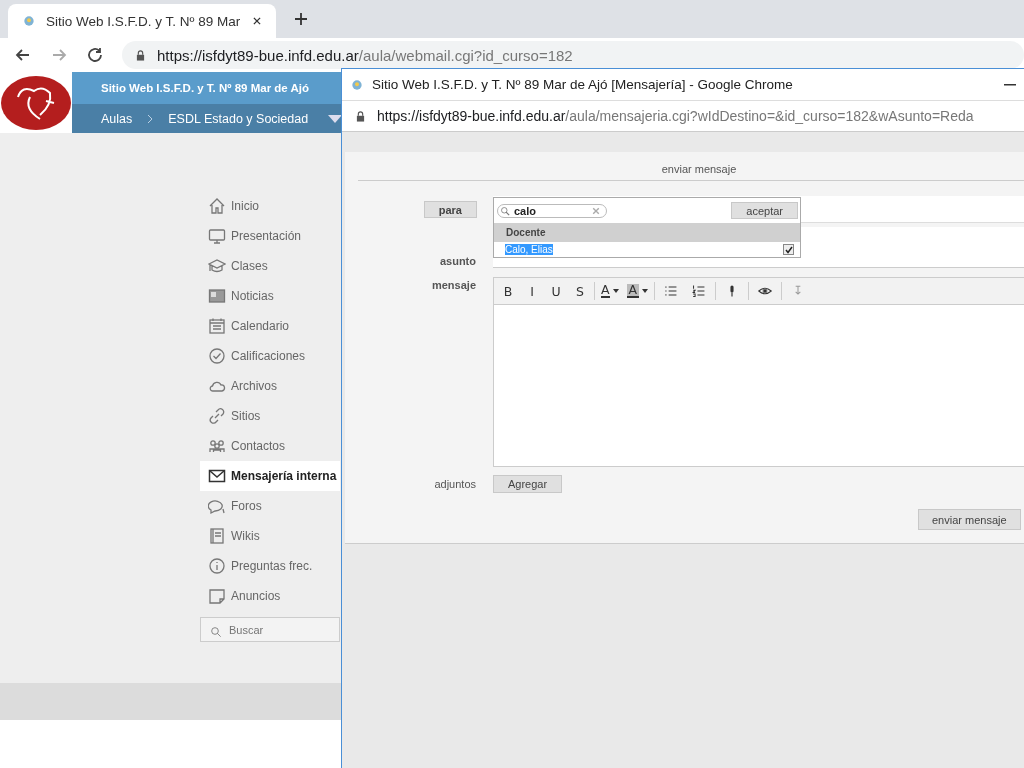 Image resolution: width=1024 pixels, height=768 pixels. What do you see at coordinates (699, 169) in the screenshot?
I see `form-heading: enviar mensaje` at bounding box center [699, 169].